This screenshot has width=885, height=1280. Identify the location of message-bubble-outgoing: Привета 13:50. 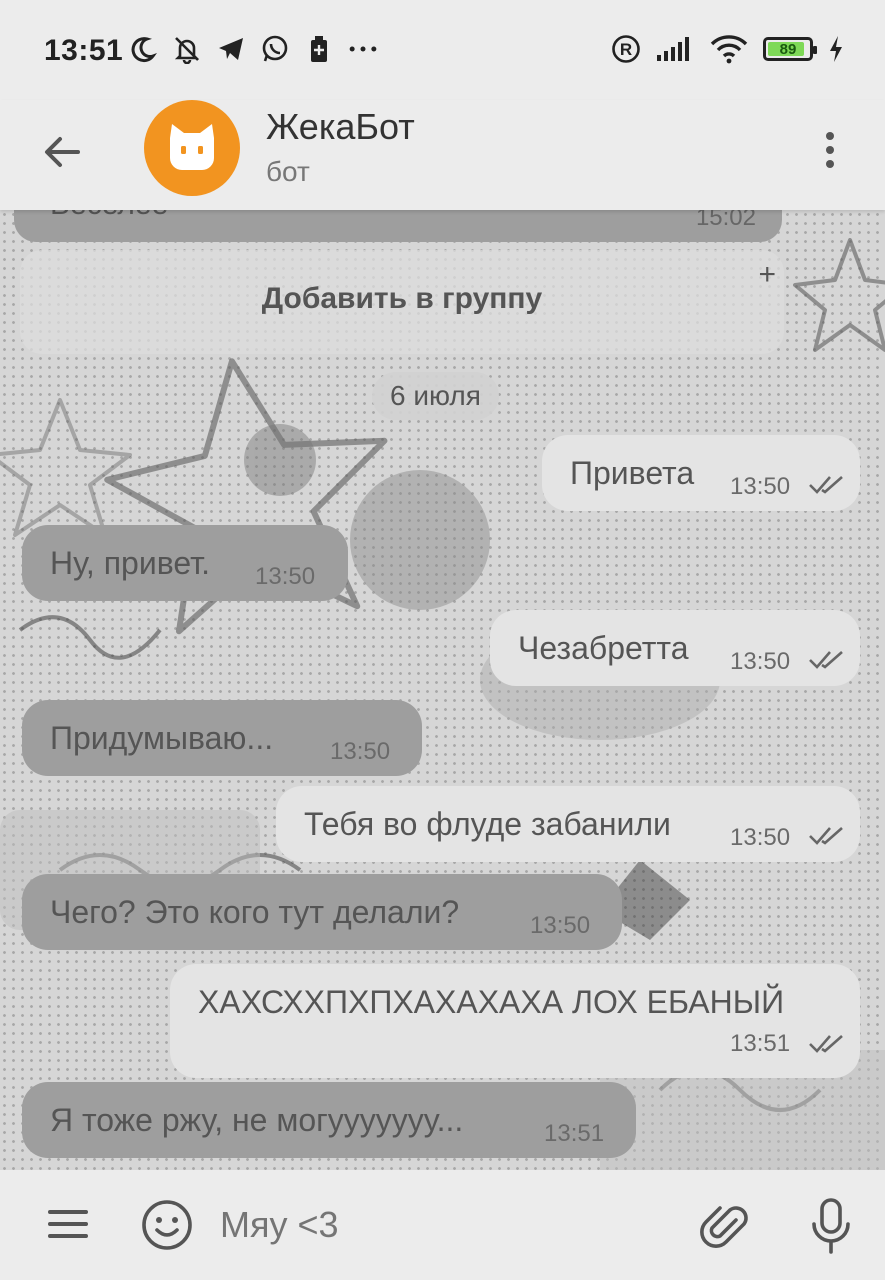
(701, 473).